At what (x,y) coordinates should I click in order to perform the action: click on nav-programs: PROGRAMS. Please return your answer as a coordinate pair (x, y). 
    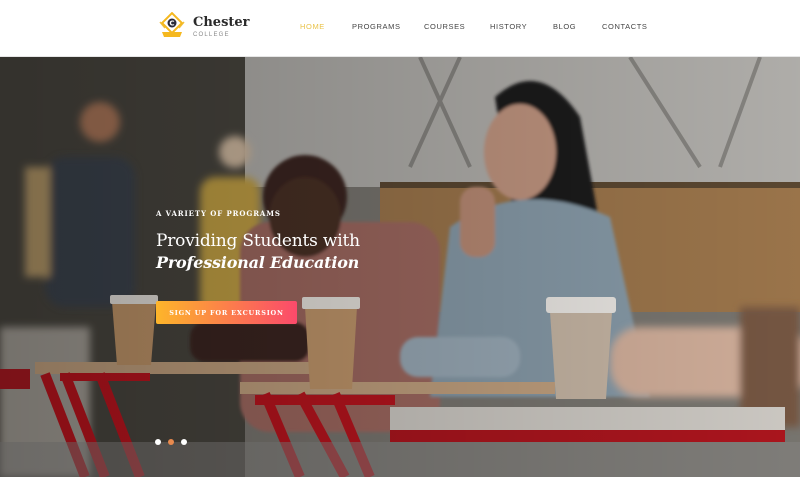
    Looking at the image, I should click on (376, 26).